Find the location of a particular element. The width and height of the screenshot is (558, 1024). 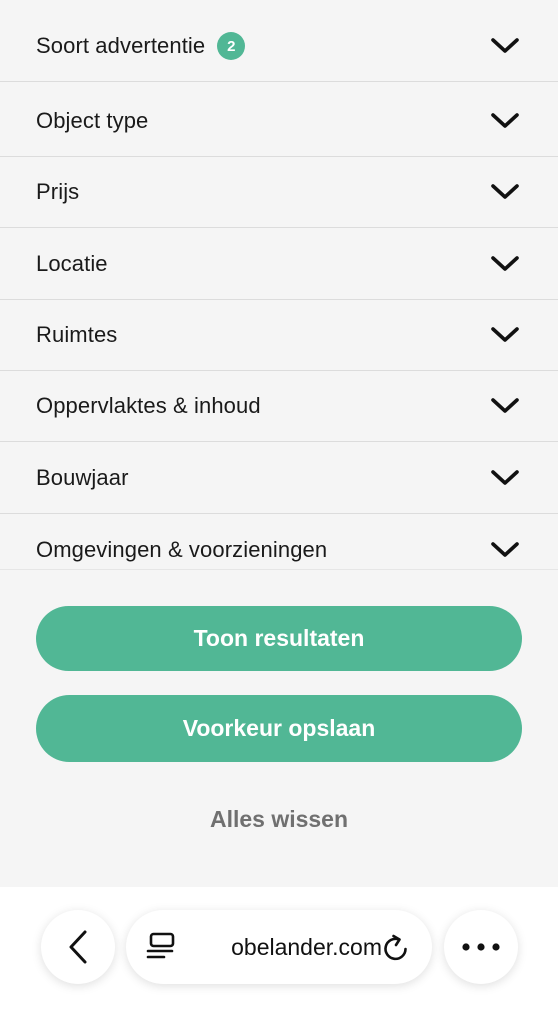

filters-divider is located at coordinates (279, 569).